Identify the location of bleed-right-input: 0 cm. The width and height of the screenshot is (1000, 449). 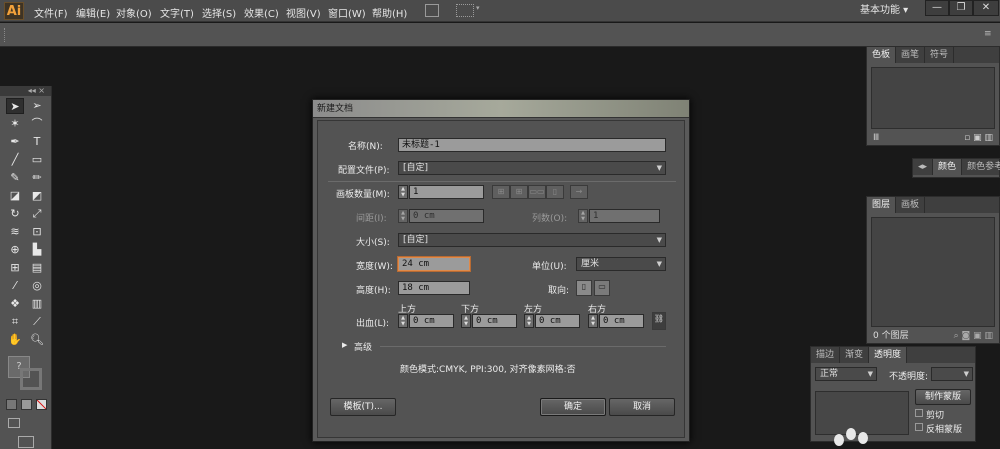
(621, 321).